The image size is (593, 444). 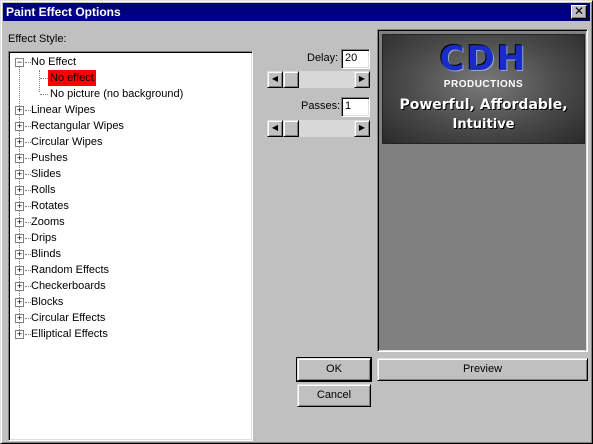 I want to click on logo-subtext: PRODUCTIONS, so click(x=483, y=84).